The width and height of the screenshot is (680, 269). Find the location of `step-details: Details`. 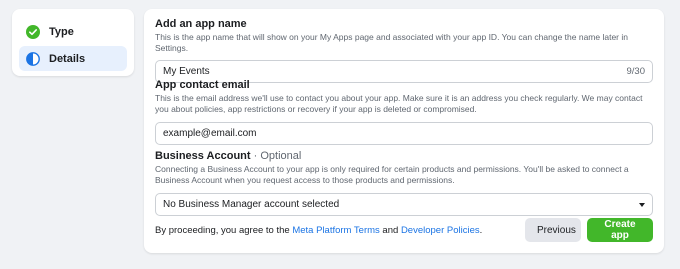

step-details: Details is located at coordinates (73, 58).